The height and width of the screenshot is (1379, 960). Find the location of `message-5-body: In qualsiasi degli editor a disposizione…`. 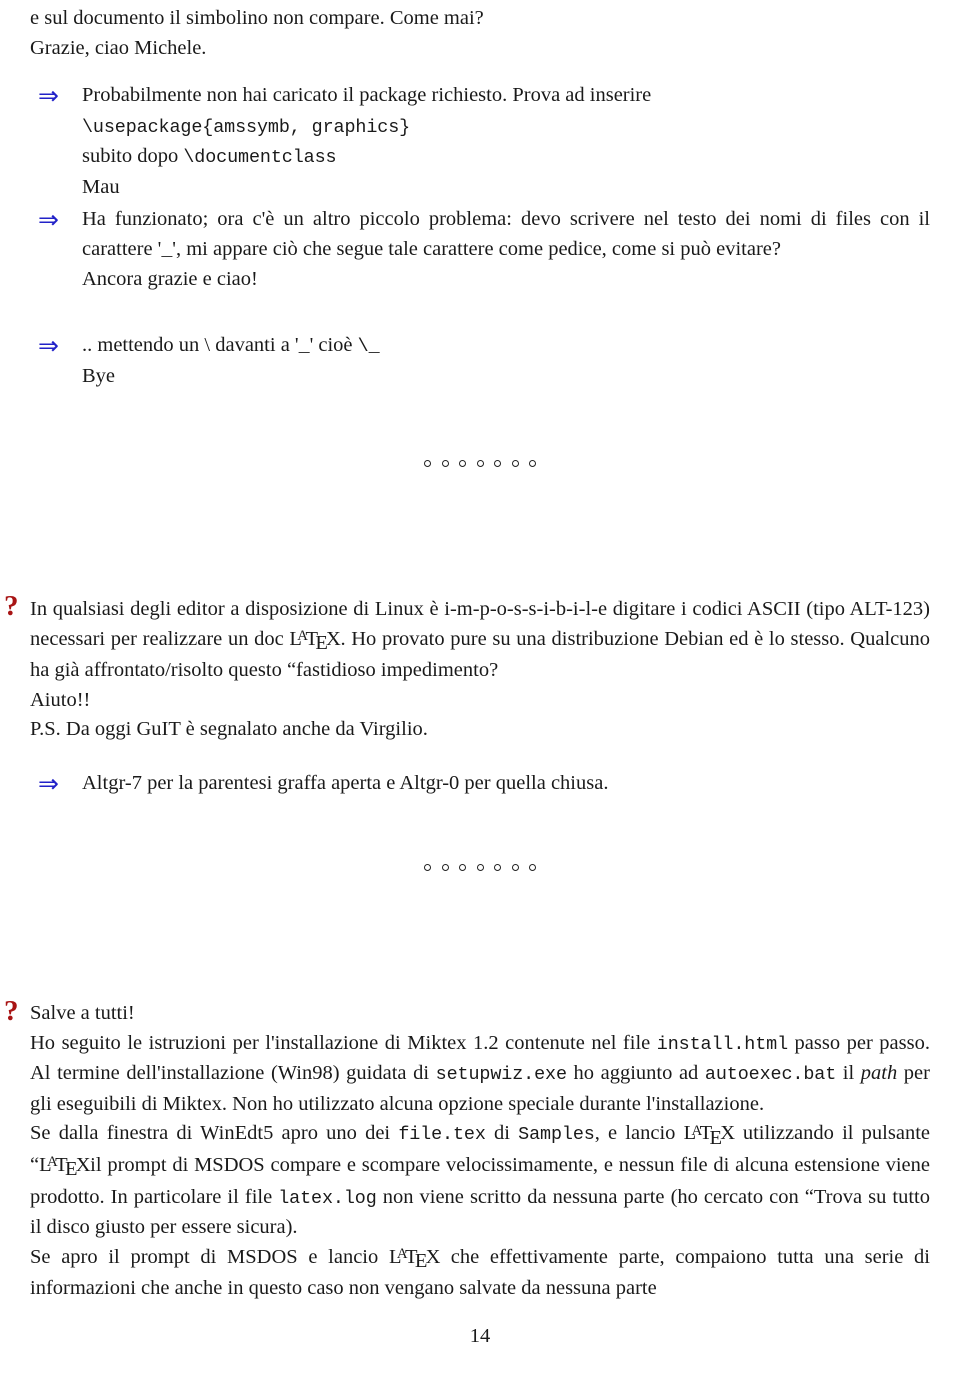

message-5-body: In qualsiasi degli editor a disposizione… is located at coordinates (480, 670).